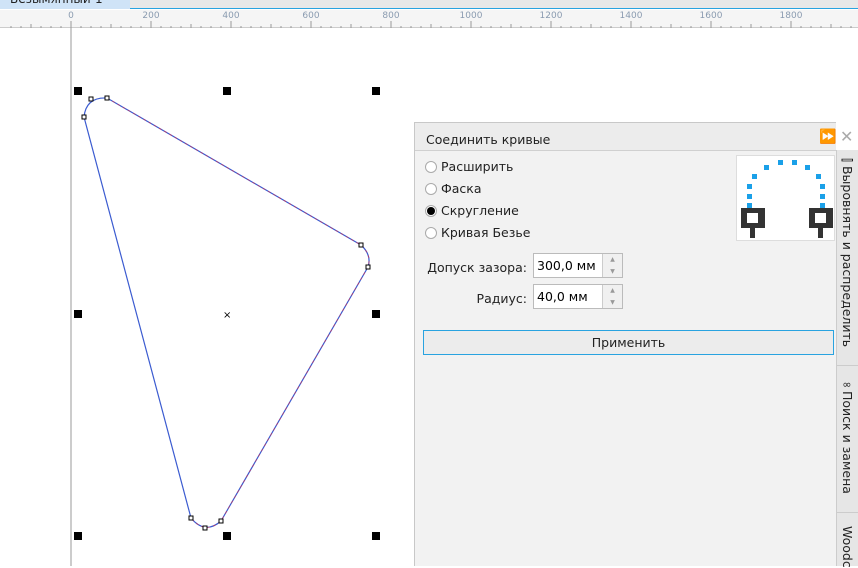 Image resolution: width=858 pixels, height=568 pixels. Describe the element at coordinates (477, 267) in the screenshot. I see `gap-tolerance-label: Допуск зазора:` at that location.